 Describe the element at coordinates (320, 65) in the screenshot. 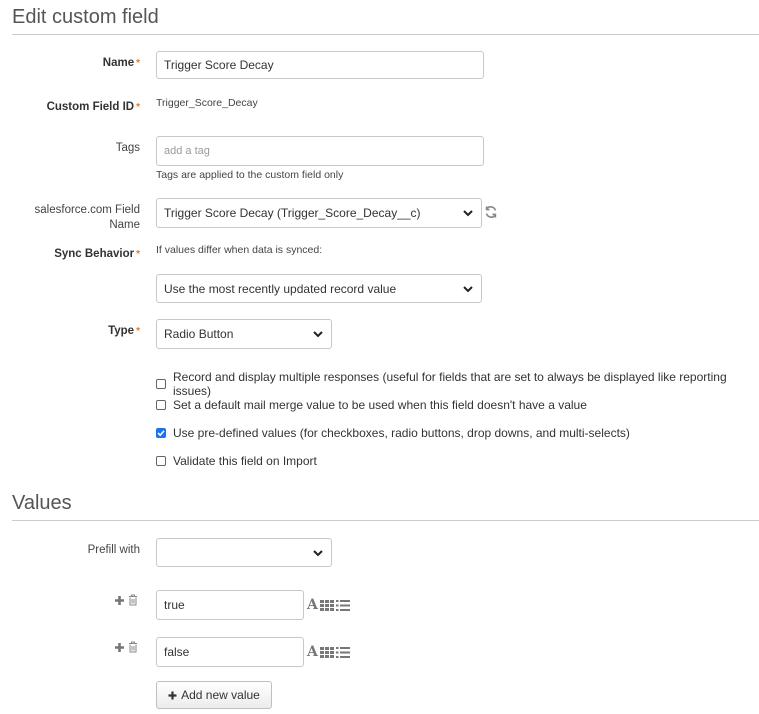

I see `name-input: Trigger Score Decay` at that location.